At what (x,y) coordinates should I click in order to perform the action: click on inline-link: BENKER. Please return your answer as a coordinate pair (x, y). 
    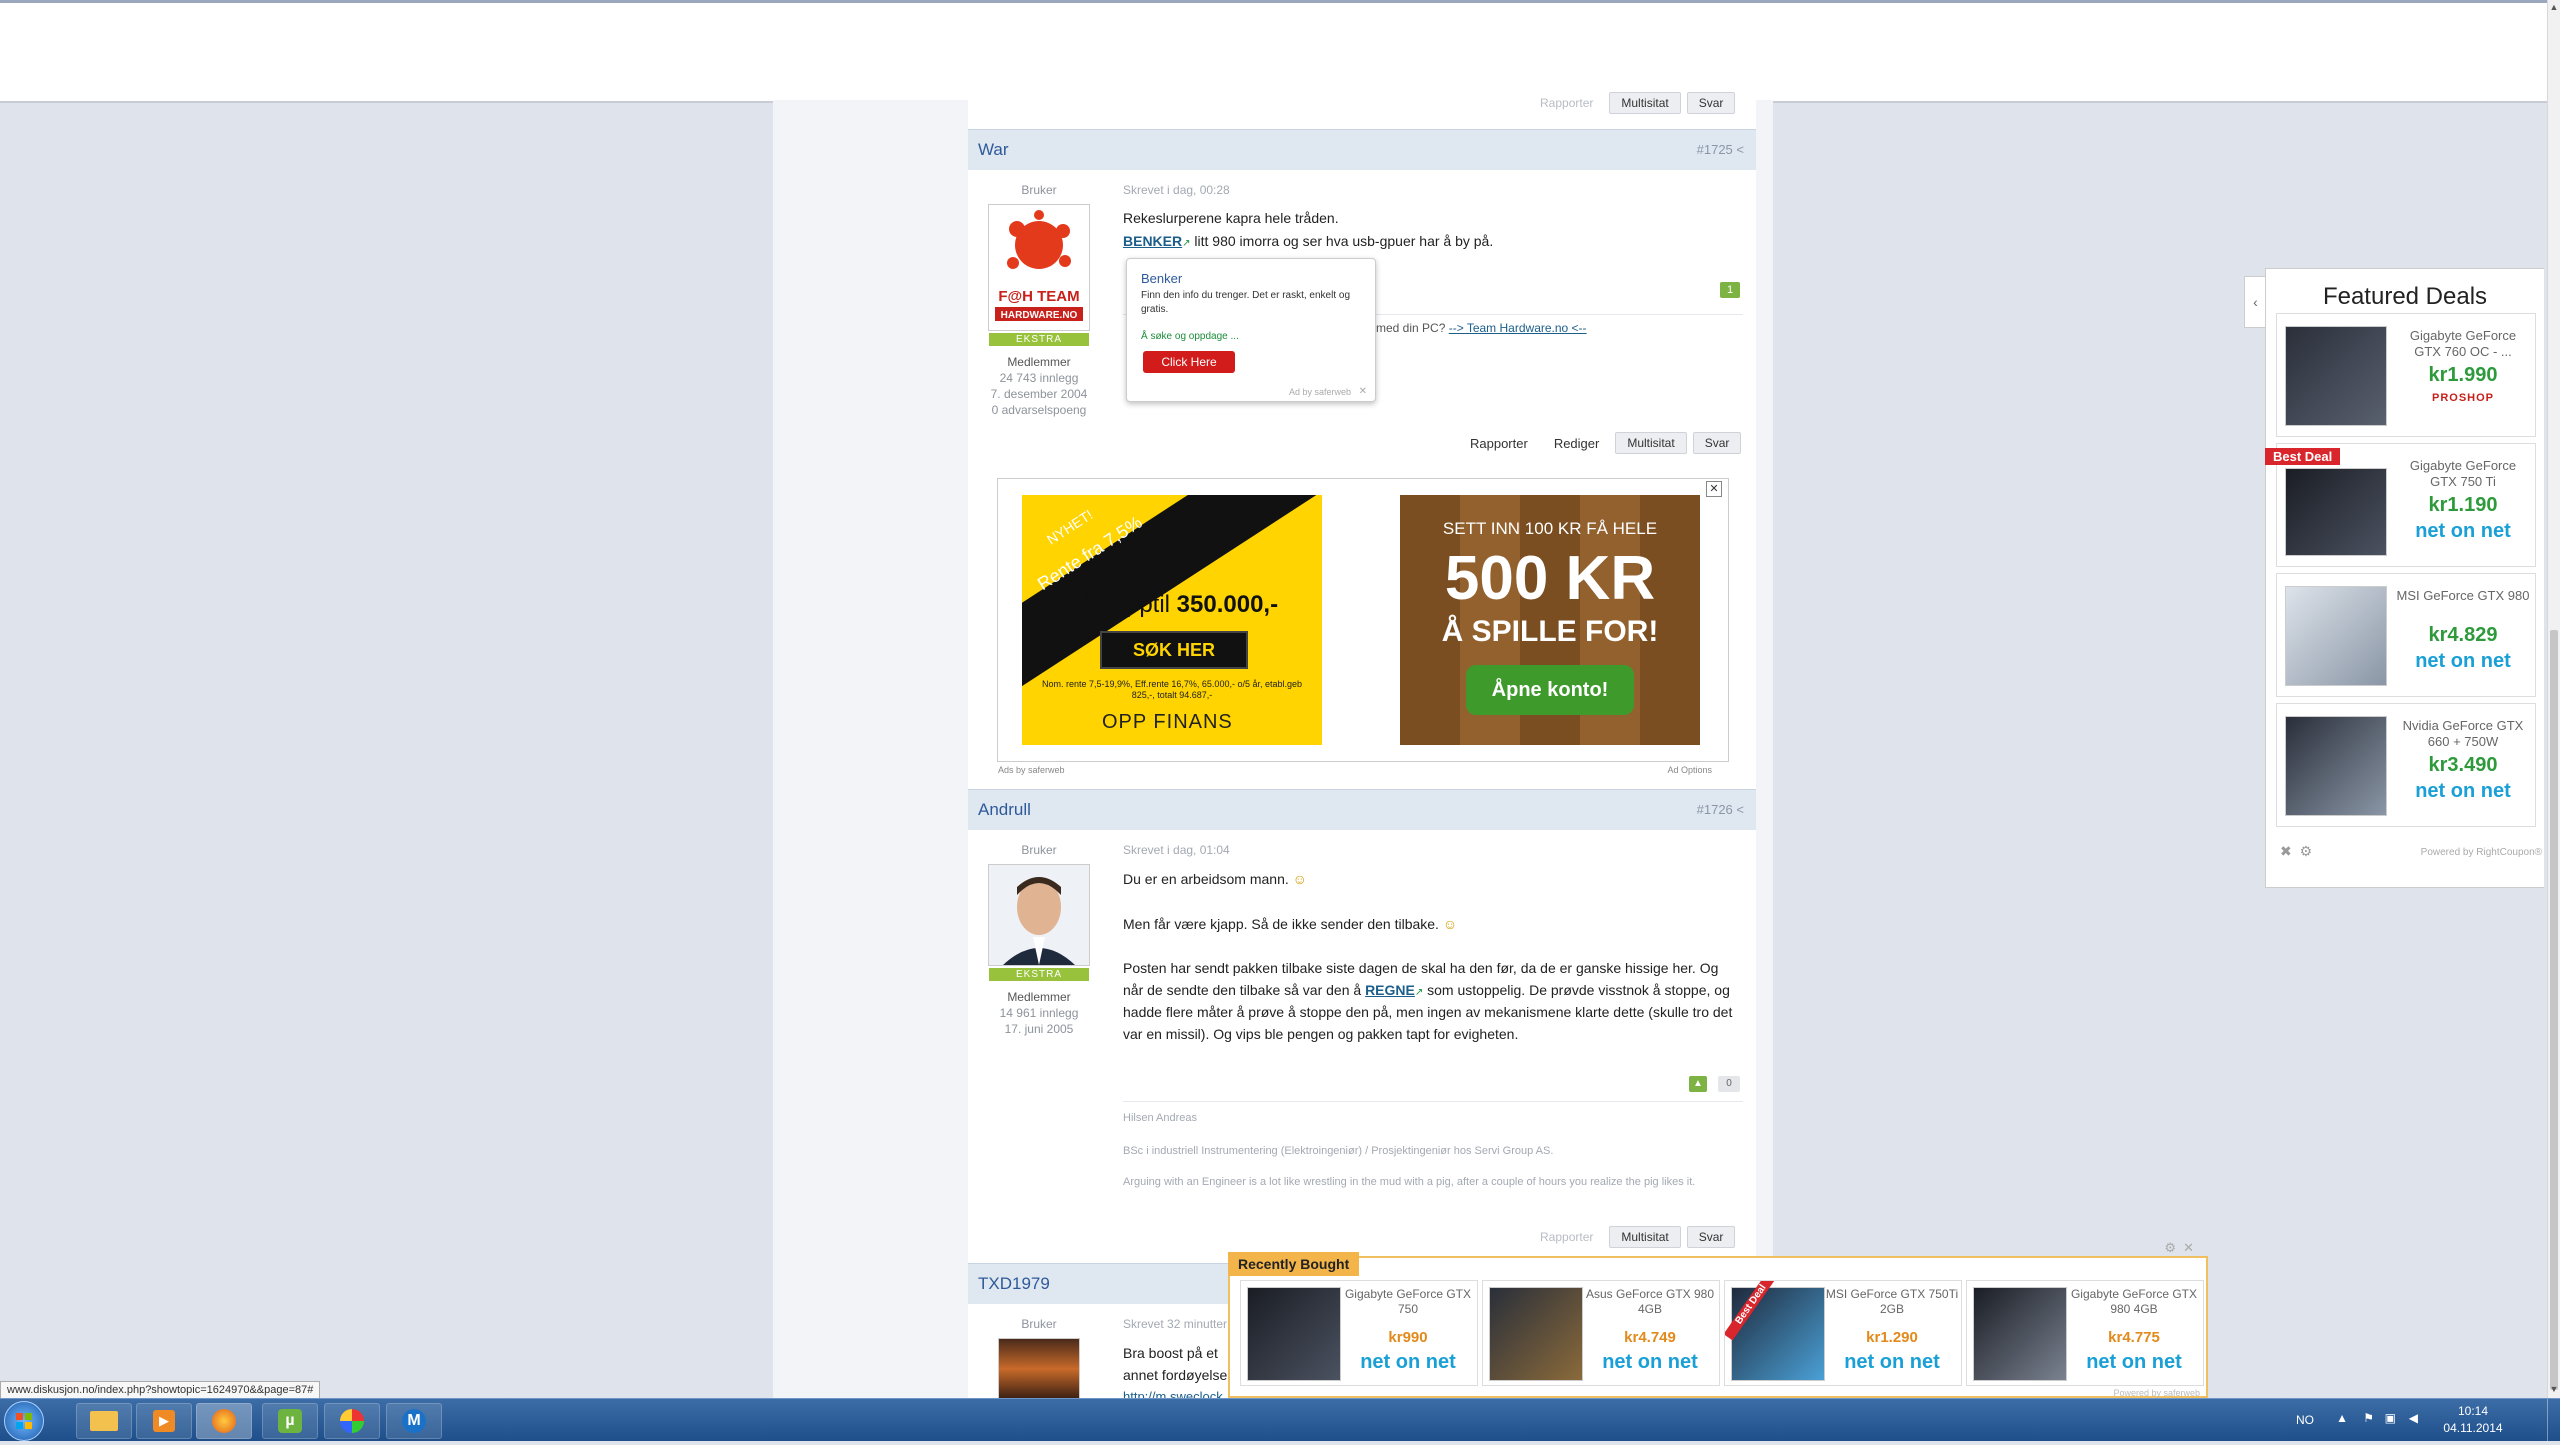
    Looking at the image, I should click on (1152, 241).